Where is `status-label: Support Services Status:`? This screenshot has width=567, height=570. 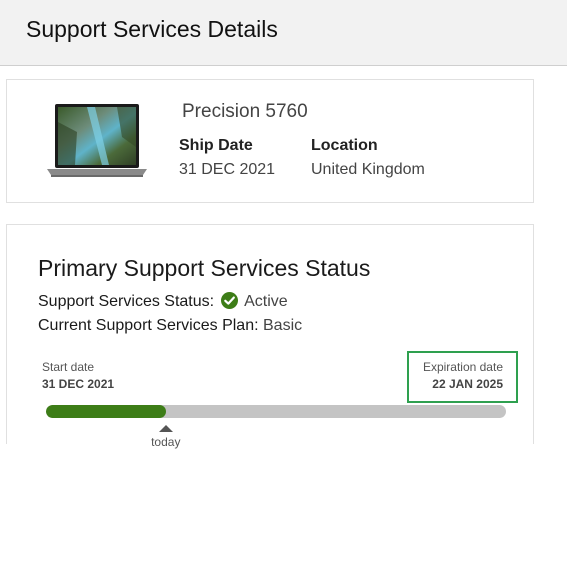 status-label: Support Services Status: is located at coordinates (126, 301).